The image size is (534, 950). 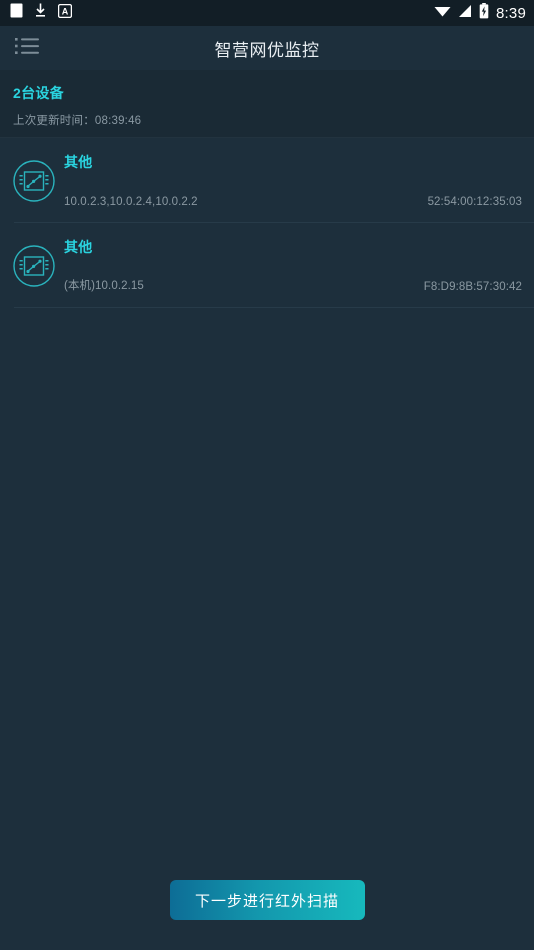 I want to click on device-count-label: 2台设备, so click(x=38, y=93).